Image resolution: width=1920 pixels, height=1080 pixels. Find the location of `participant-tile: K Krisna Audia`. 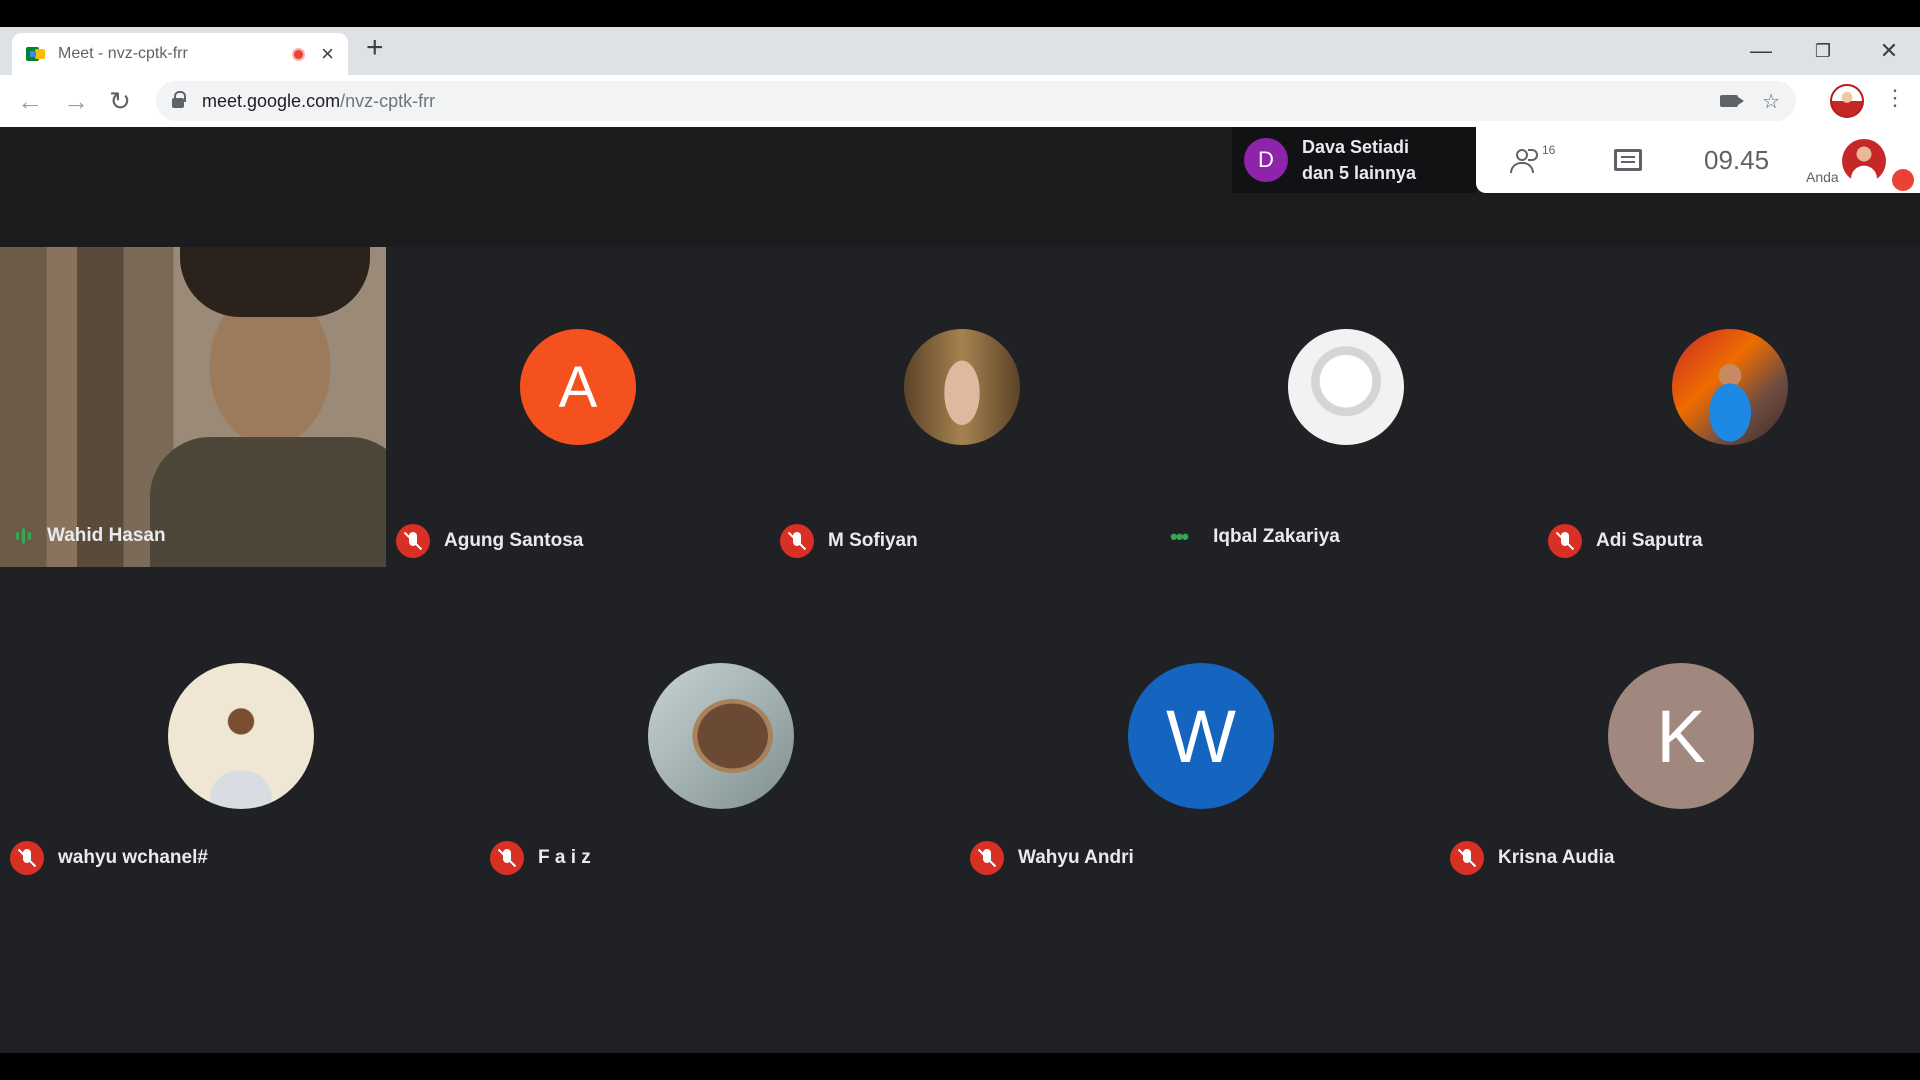

participant-tile: K Krisna Audia is located at coordinates (1680, 728).